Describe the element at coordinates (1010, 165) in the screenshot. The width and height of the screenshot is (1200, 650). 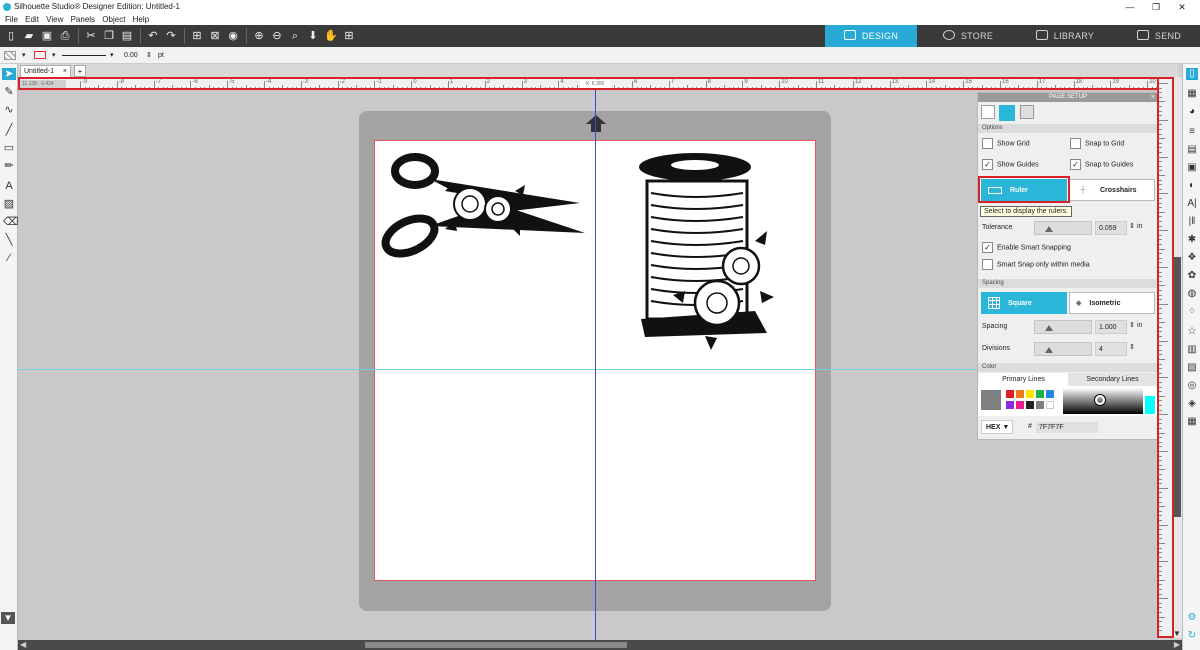
I see `show-guides-checkbox: ✓ Show Guides` at that location.